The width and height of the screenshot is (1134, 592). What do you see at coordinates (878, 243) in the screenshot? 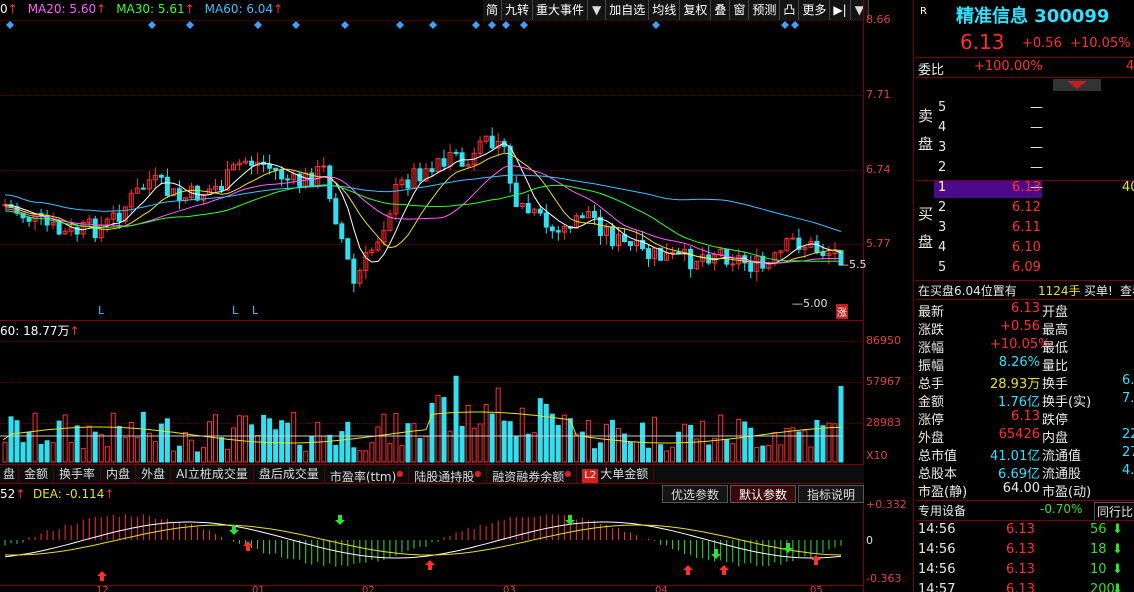
I see `price-axis-label: 5.77` at bounding box center [878, 243].